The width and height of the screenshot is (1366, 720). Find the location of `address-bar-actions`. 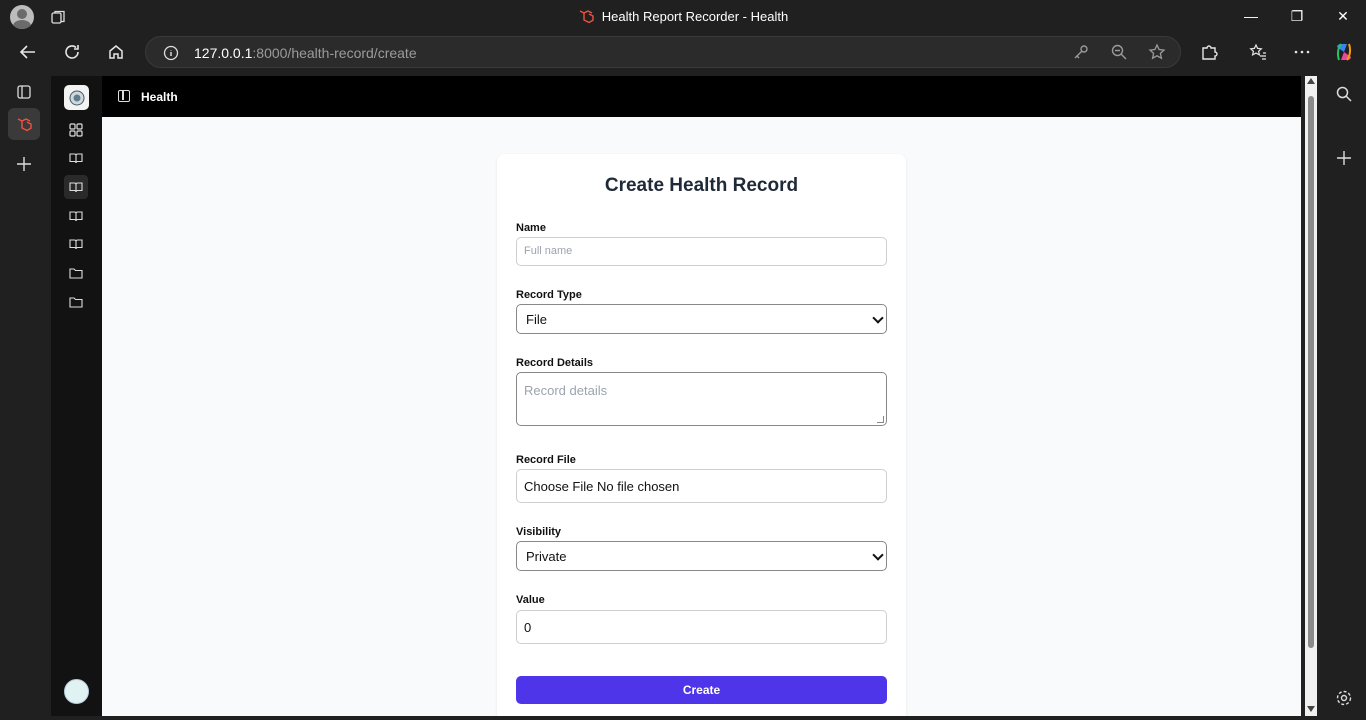

address-bar-actions is located at coordinates (1119, 52).